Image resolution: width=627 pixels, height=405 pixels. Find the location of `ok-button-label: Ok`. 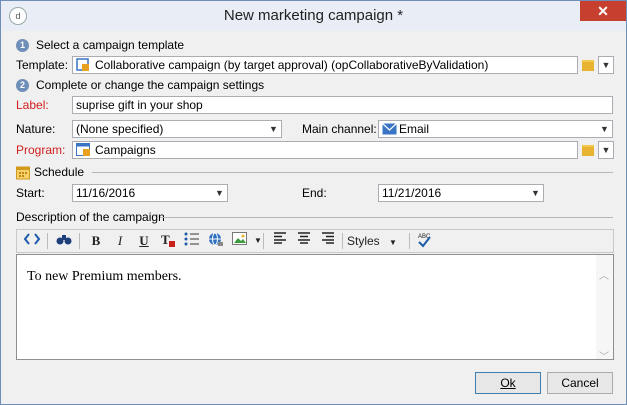

ok-button-label: Ok is located at coordinates (508, 383).